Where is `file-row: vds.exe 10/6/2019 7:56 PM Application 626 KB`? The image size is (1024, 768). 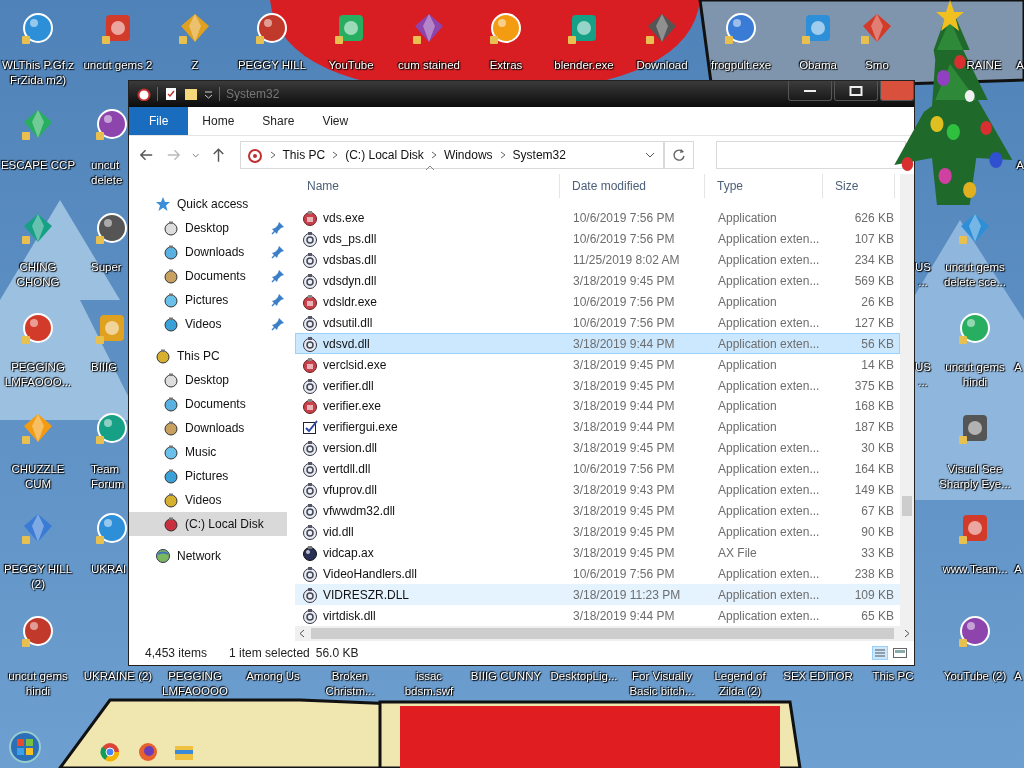
file-row: vds.exe 10/6/2019 7:56 PM Application 626 KB is located at coordinates (597, 218).